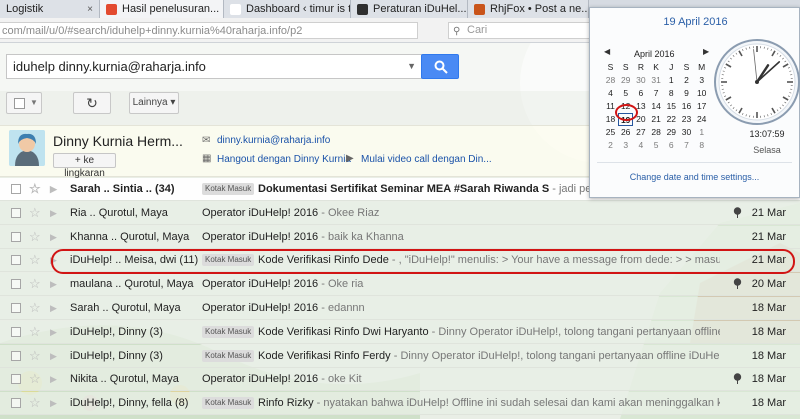 This screenshot has width=800, height=419. I want to click on select-all-button: ▼, so click(24, 103).